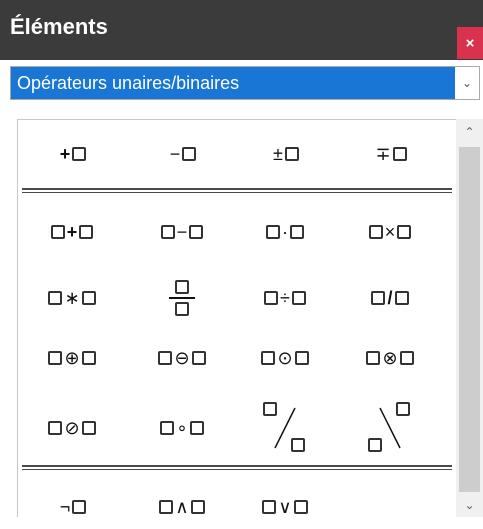 The height and width of the screenshot is (529, 483). I want to click on element-unary-minus: −, so click(182, 154).